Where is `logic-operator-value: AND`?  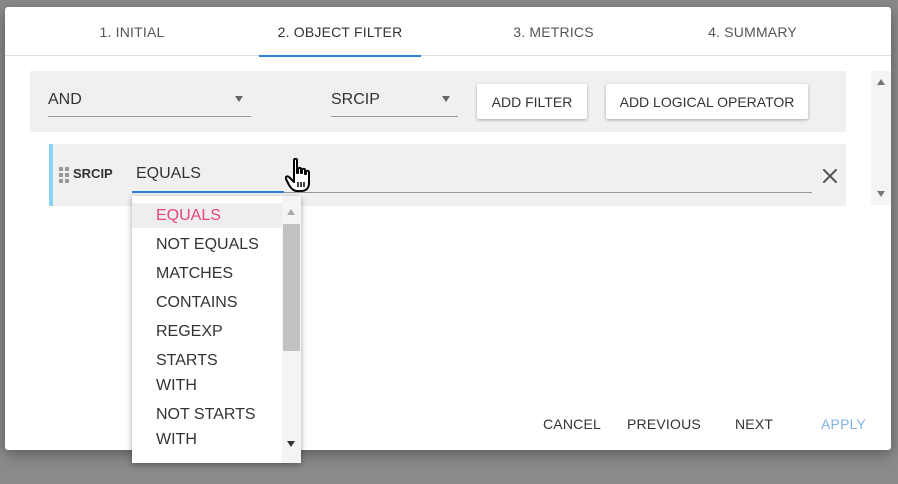
logic-operator-value: AND is located at coordinates (65, 99).